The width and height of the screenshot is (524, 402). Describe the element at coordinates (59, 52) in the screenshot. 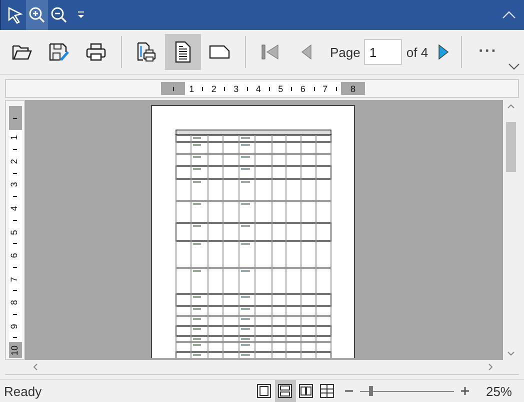

I see `save-icon` at that location.